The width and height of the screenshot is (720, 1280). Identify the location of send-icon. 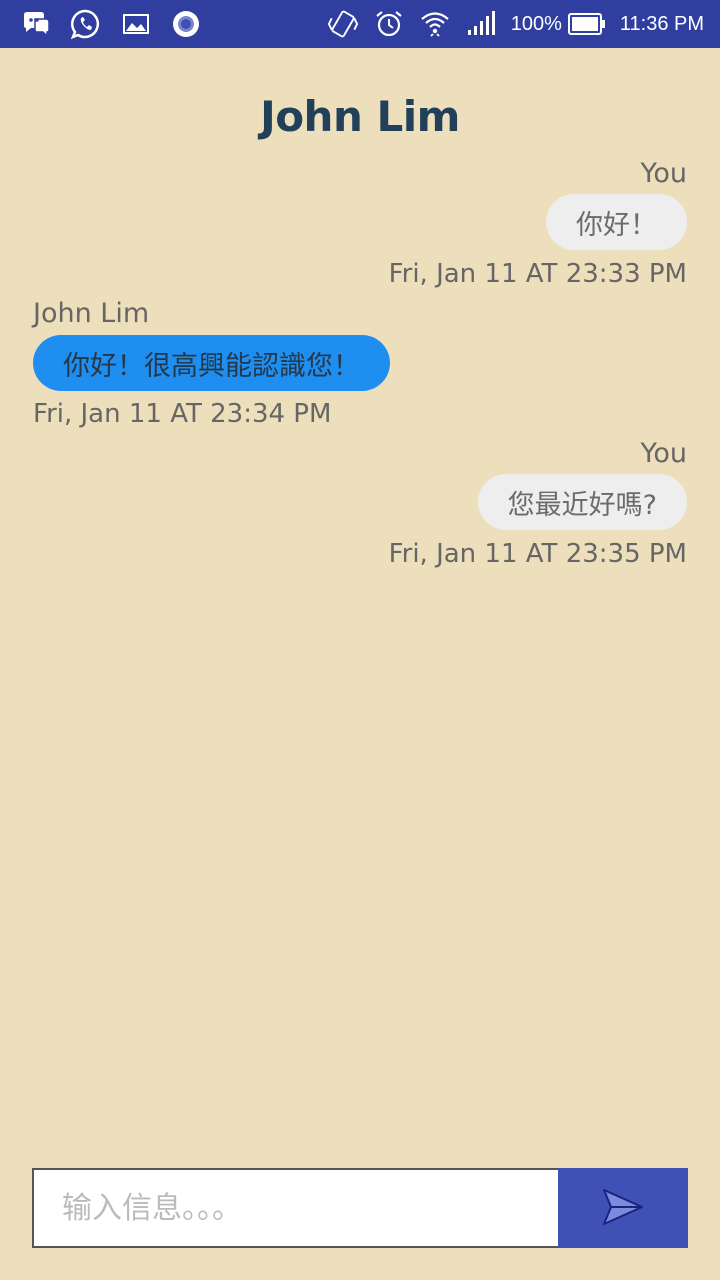
(623, 1208).